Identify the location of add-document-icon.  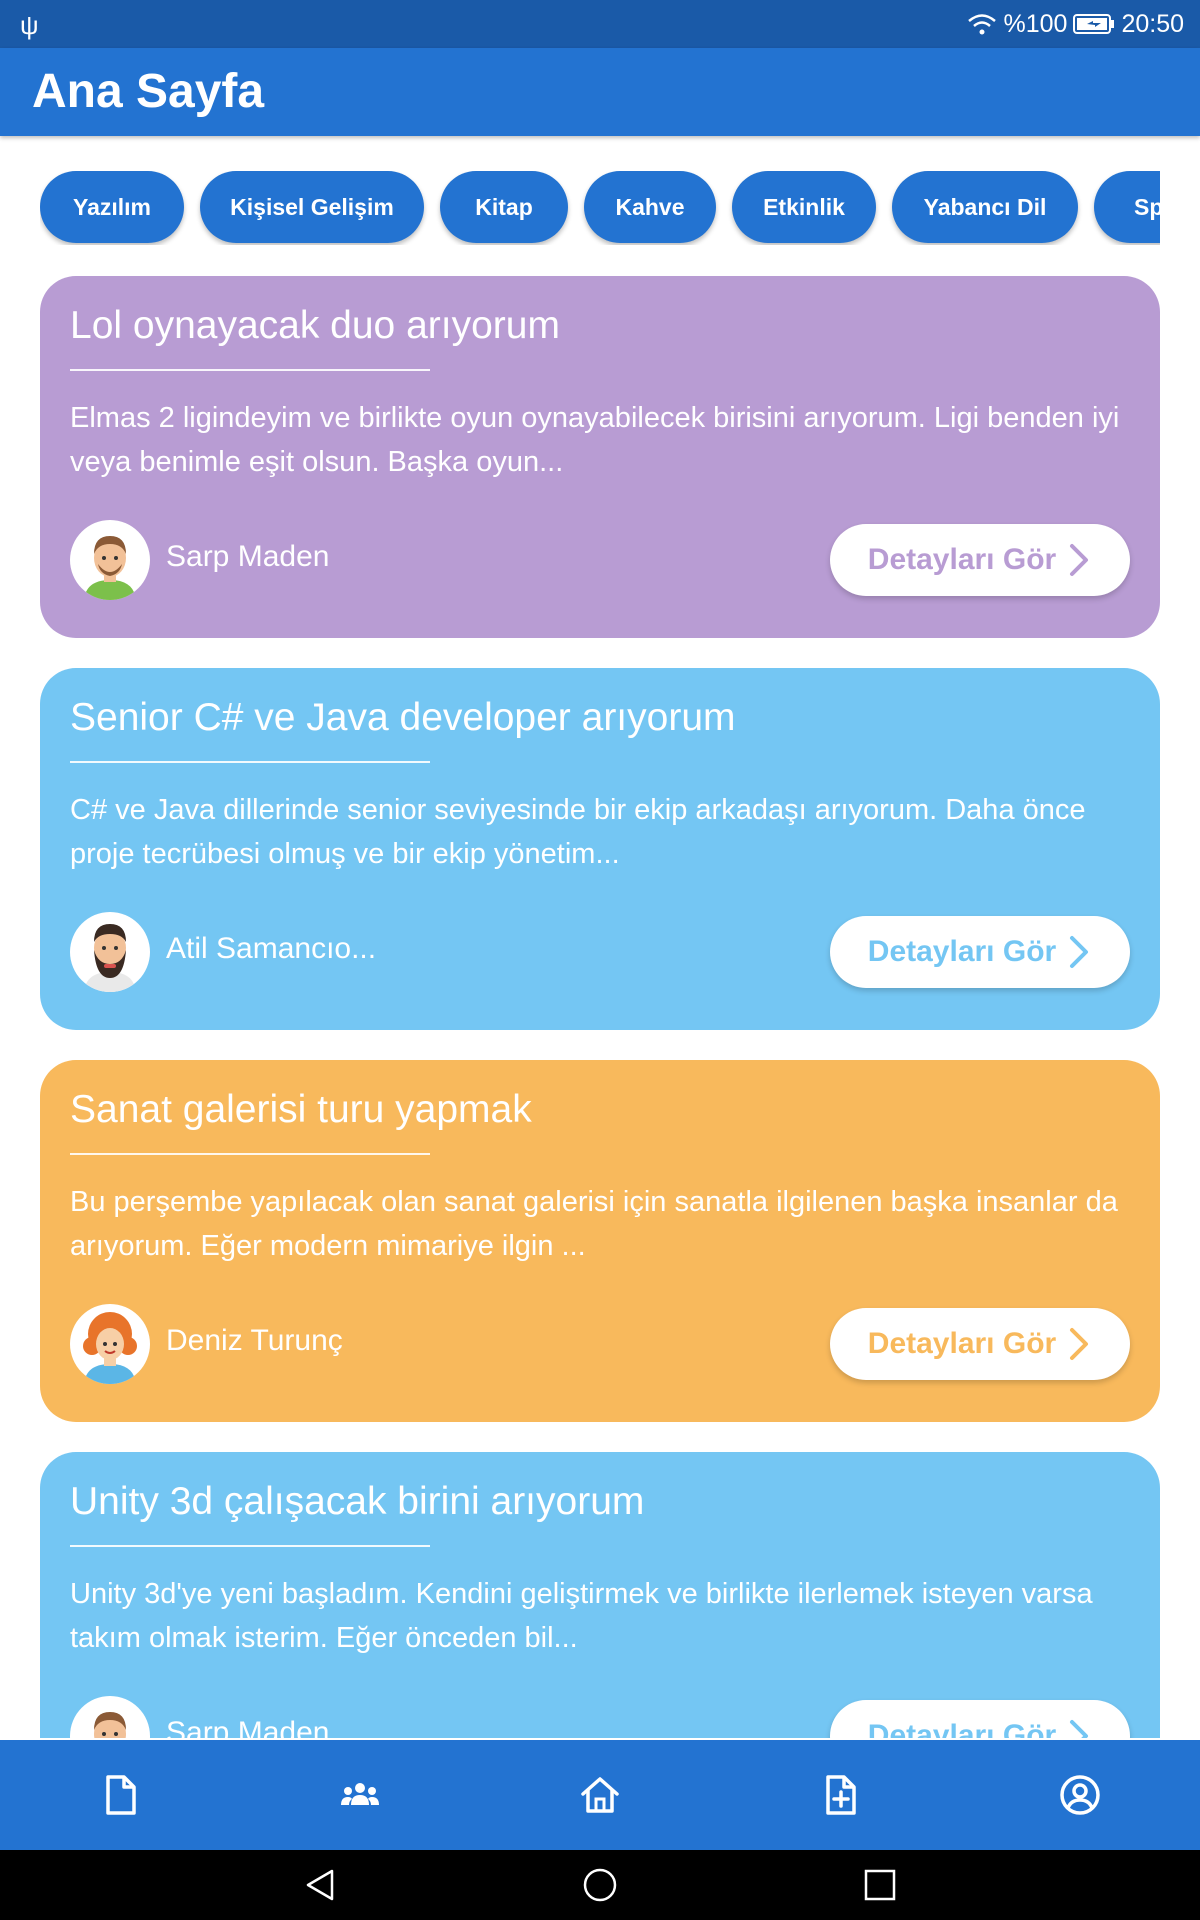
(841, 1795).